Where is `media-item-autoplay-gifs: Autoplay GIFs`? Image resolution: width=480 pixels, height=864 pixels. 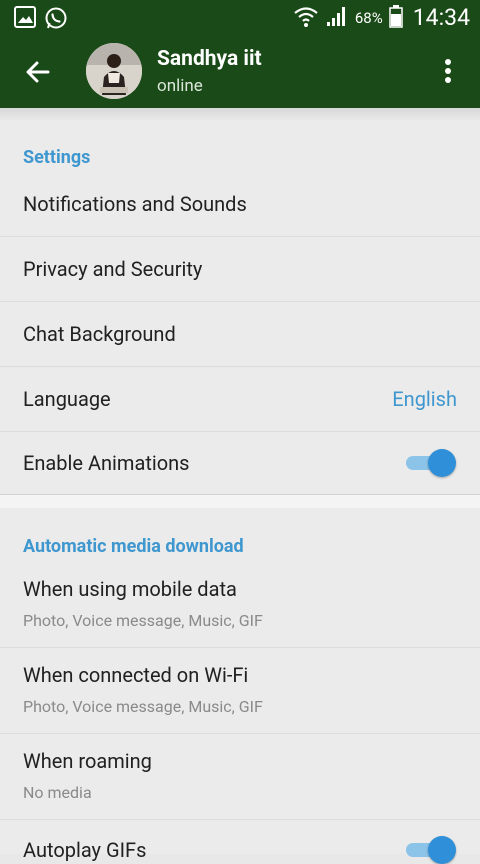 media-item-autoplay-gifs: Autoplay GIFs is located at coordinates (240, 842).